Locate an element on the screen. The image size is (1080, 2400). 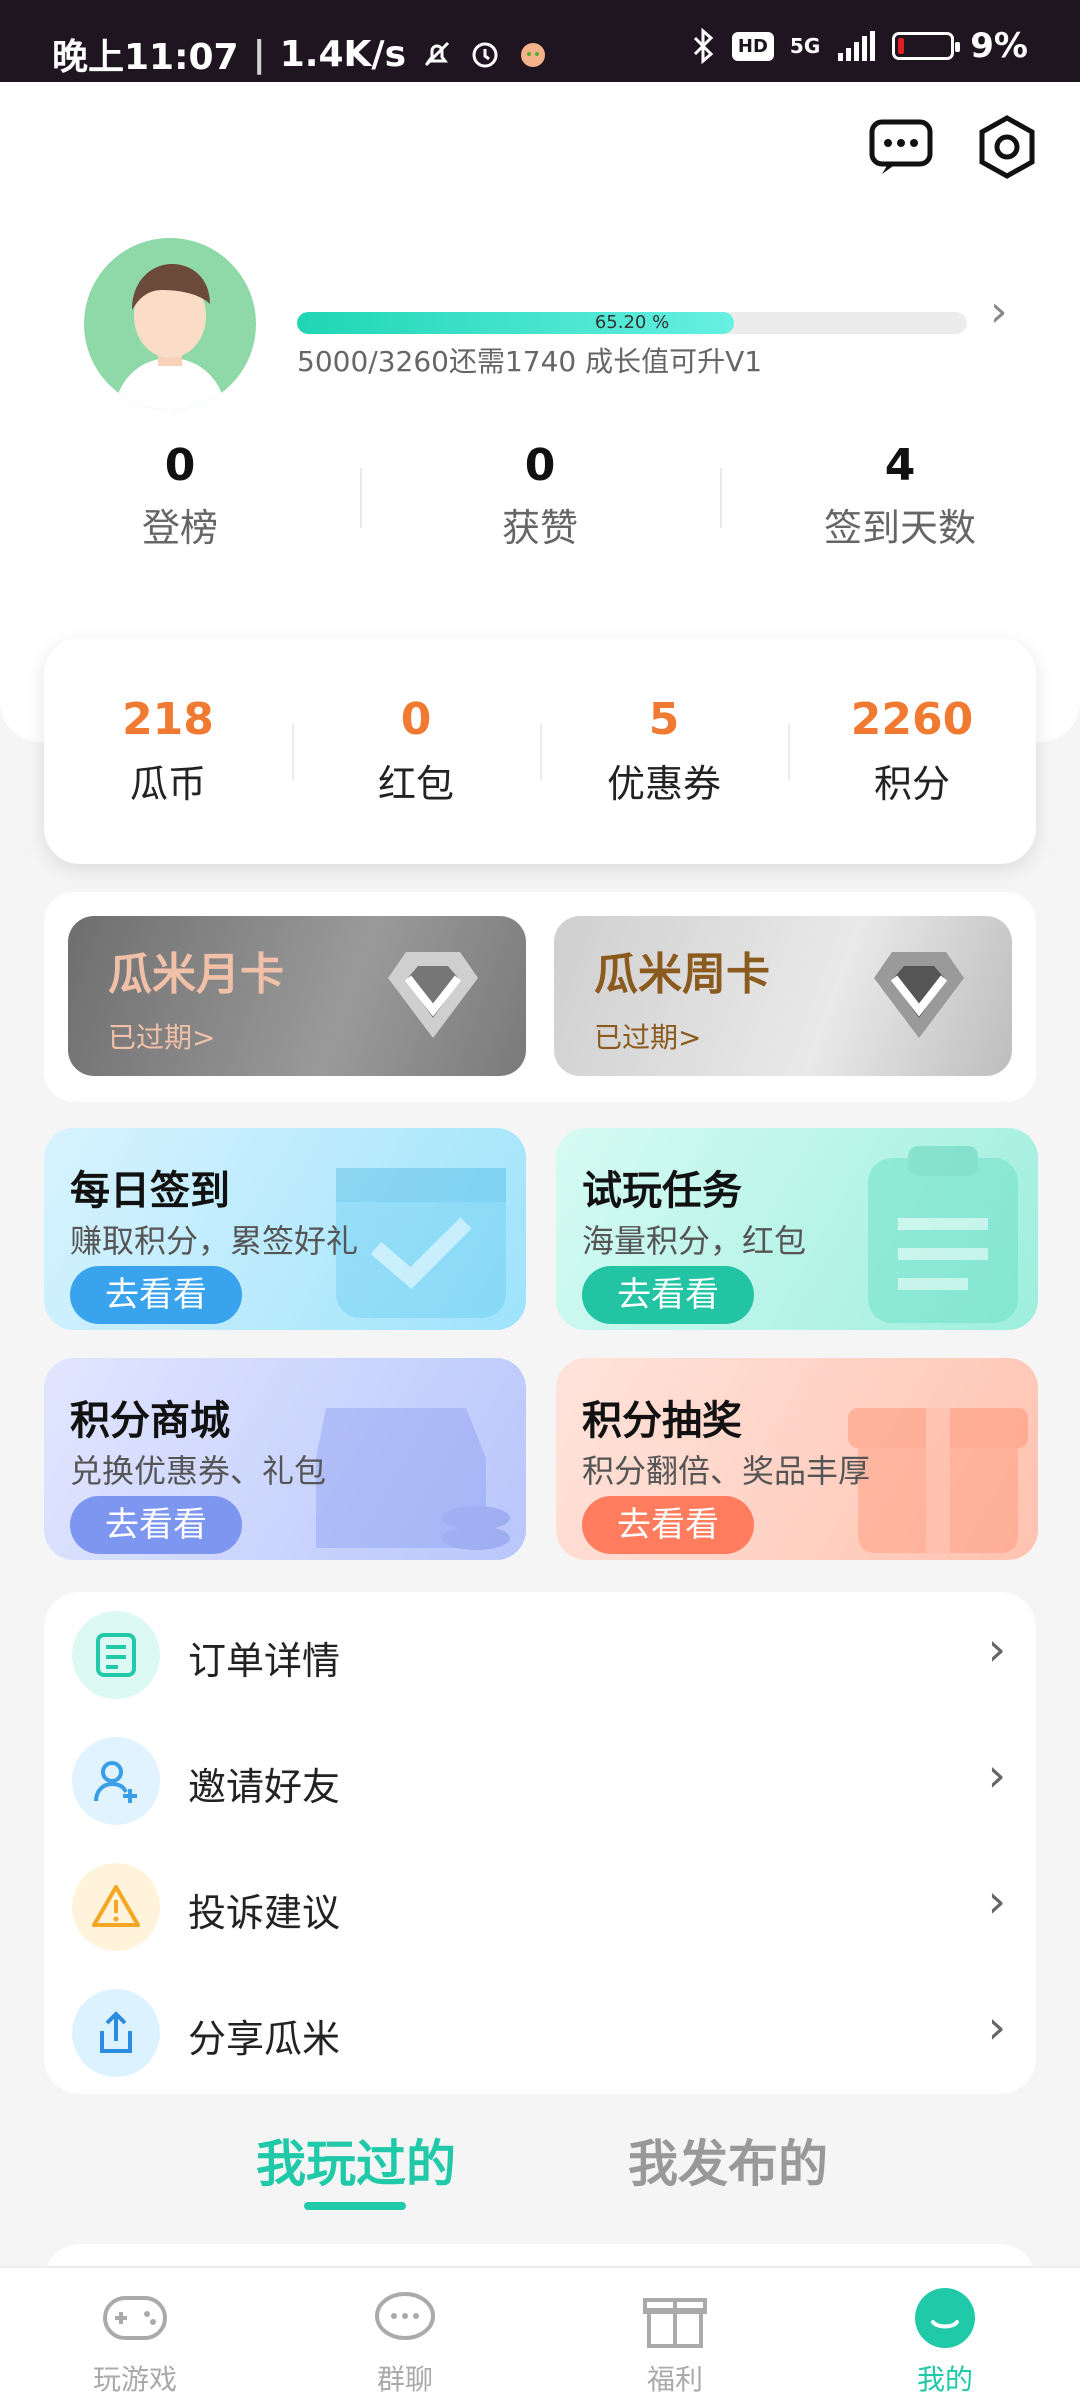
menu-item-invite: 邀请好友 › is located at coordinates (540, 1781).